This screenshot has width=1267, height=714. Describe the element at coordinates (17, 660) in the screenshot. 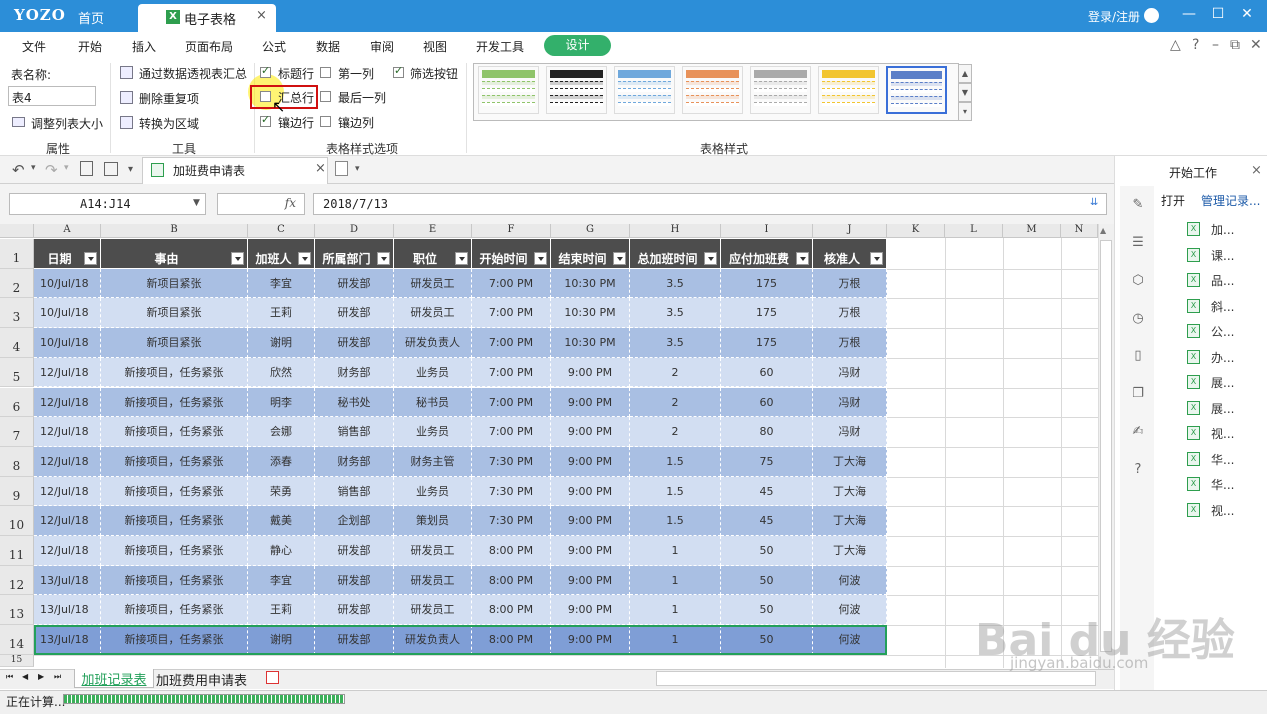

I see `row-header: 15` at that location.